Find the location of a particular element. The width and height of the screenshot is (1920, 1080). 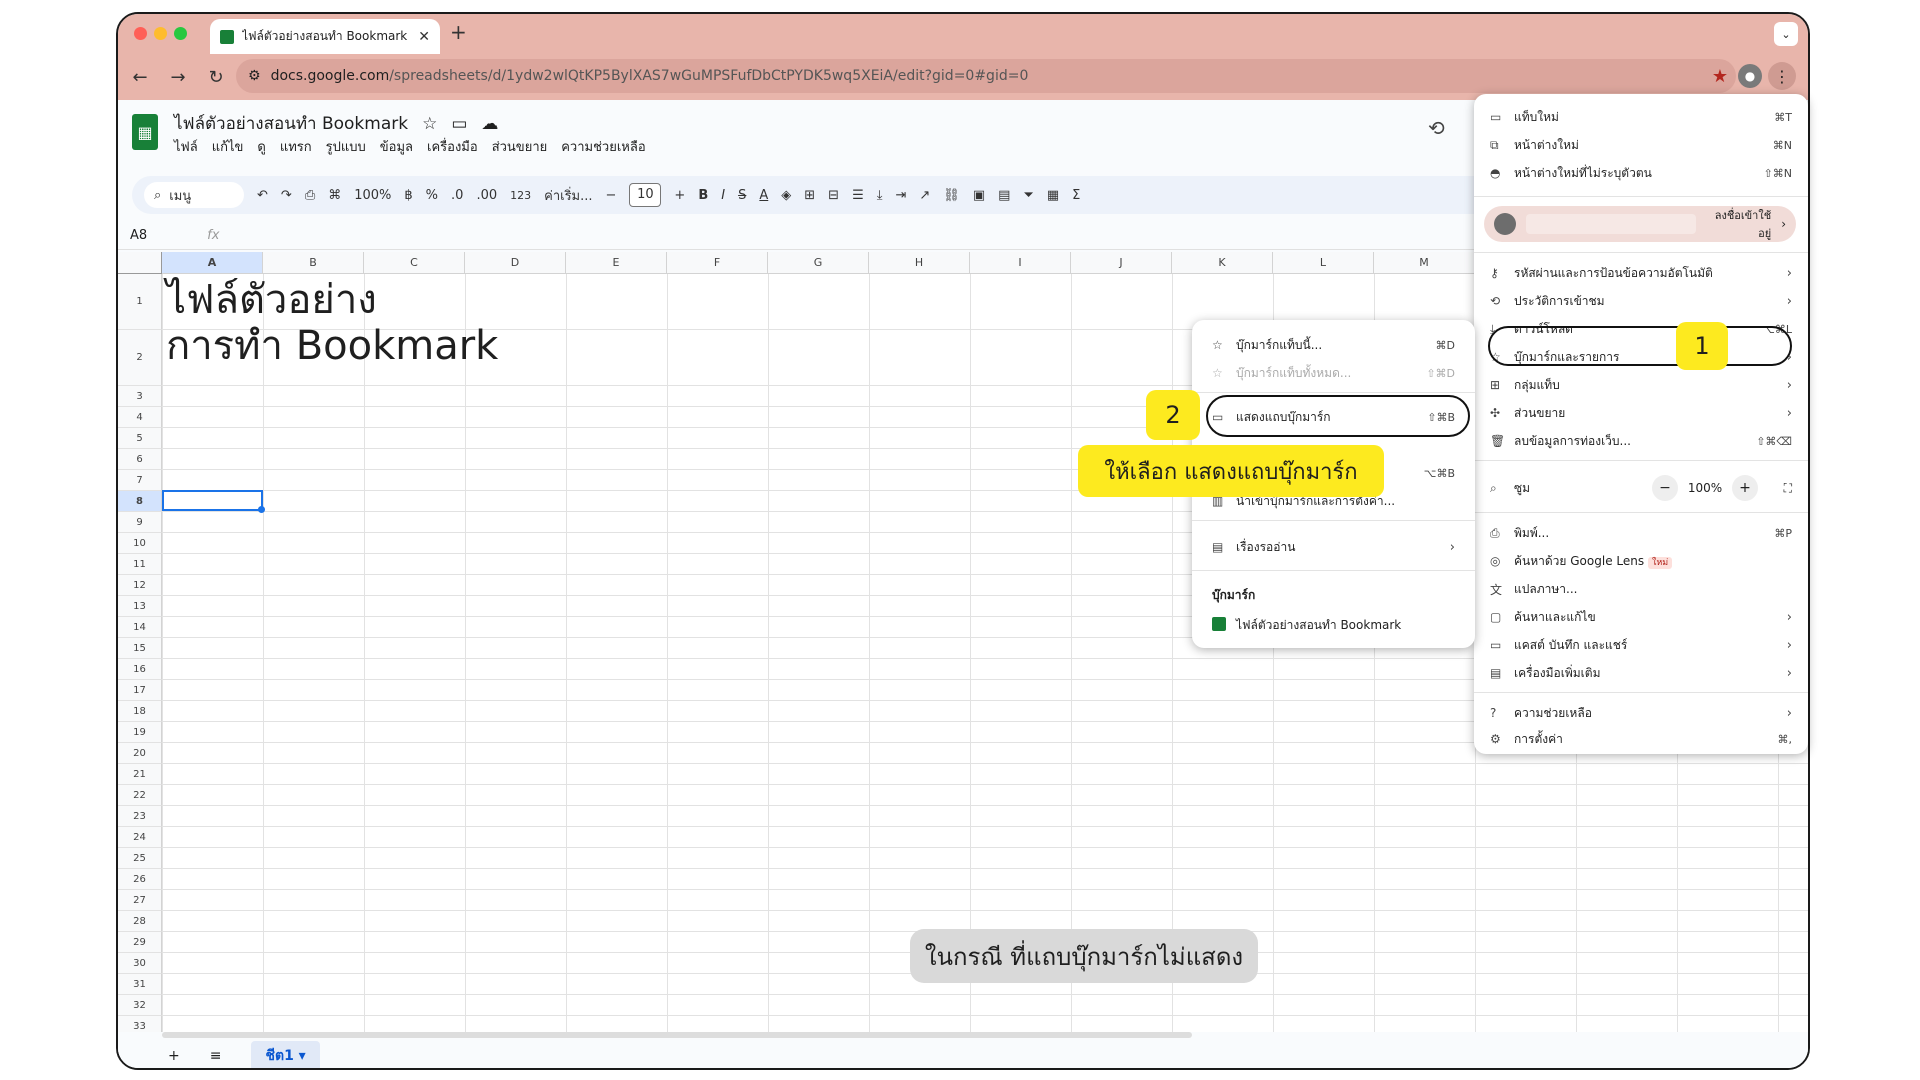

link-icon: ⛓ is located at coordinates (951, 195).